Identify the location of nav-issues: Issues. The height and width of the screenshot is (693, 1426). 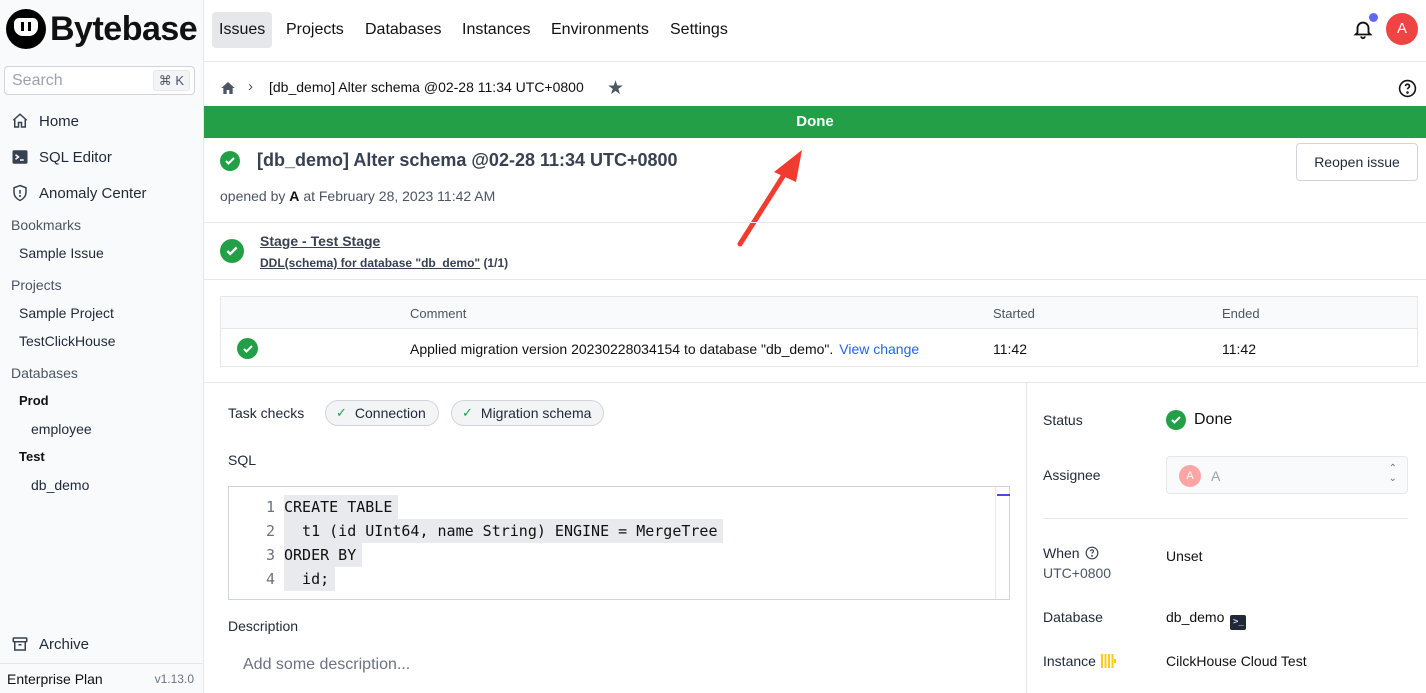
(242, 30).